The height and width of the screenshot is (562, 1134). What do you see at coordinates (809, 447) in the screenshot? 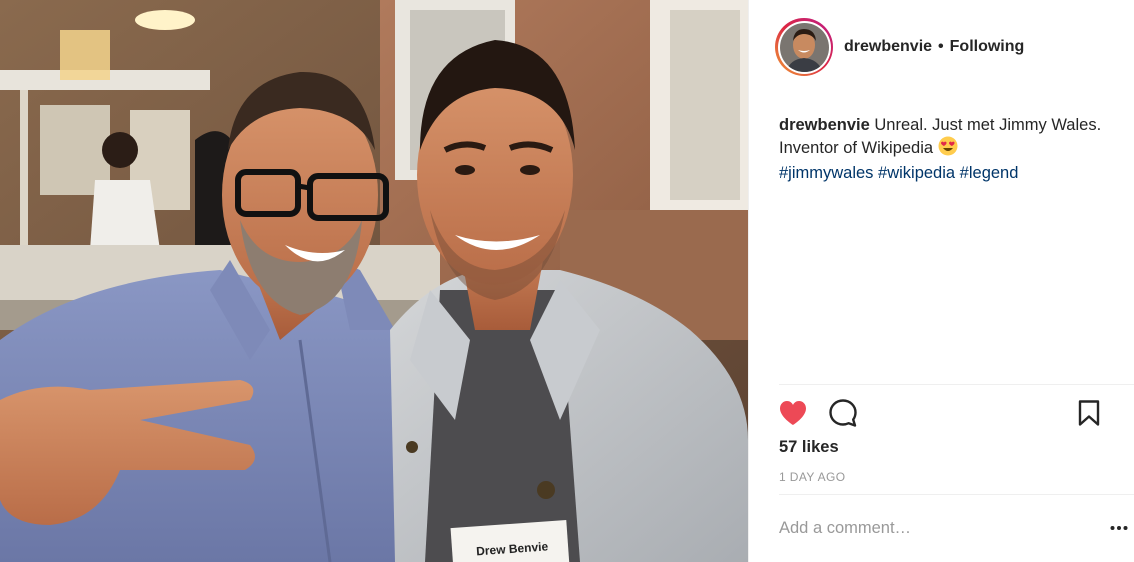
I see `likes-count: 57 likes` at bounding box center [809, 447].